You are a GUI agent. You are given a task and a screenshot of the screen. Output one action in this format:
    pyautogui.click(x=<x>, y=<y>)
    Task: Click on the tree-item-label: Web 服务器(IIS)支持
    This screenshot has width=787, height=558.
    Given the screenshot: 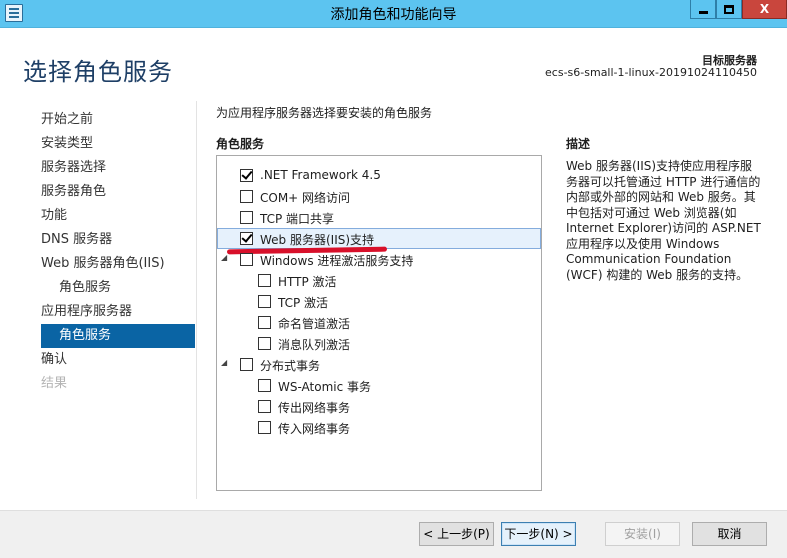 What is the action you would take?
    pyautogui.click(x=317, y=240)
    